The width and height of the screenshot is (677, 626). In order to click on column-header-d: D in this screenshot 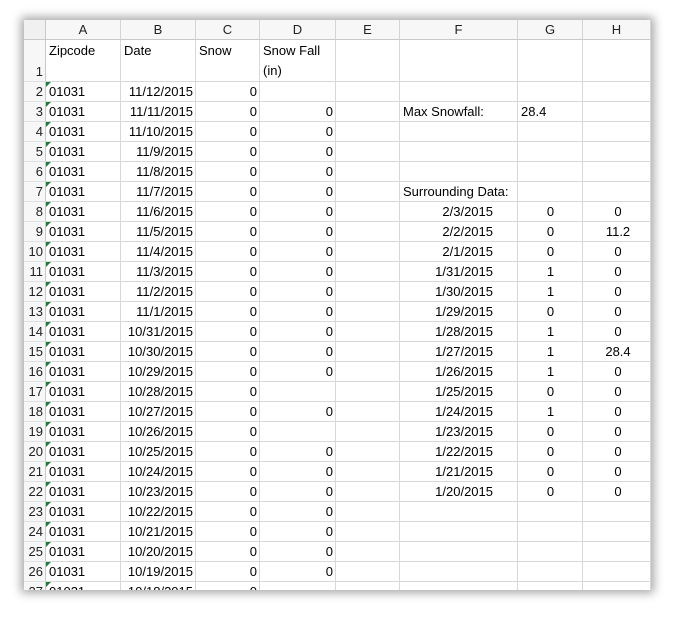, I will do `click(298, 30)`.